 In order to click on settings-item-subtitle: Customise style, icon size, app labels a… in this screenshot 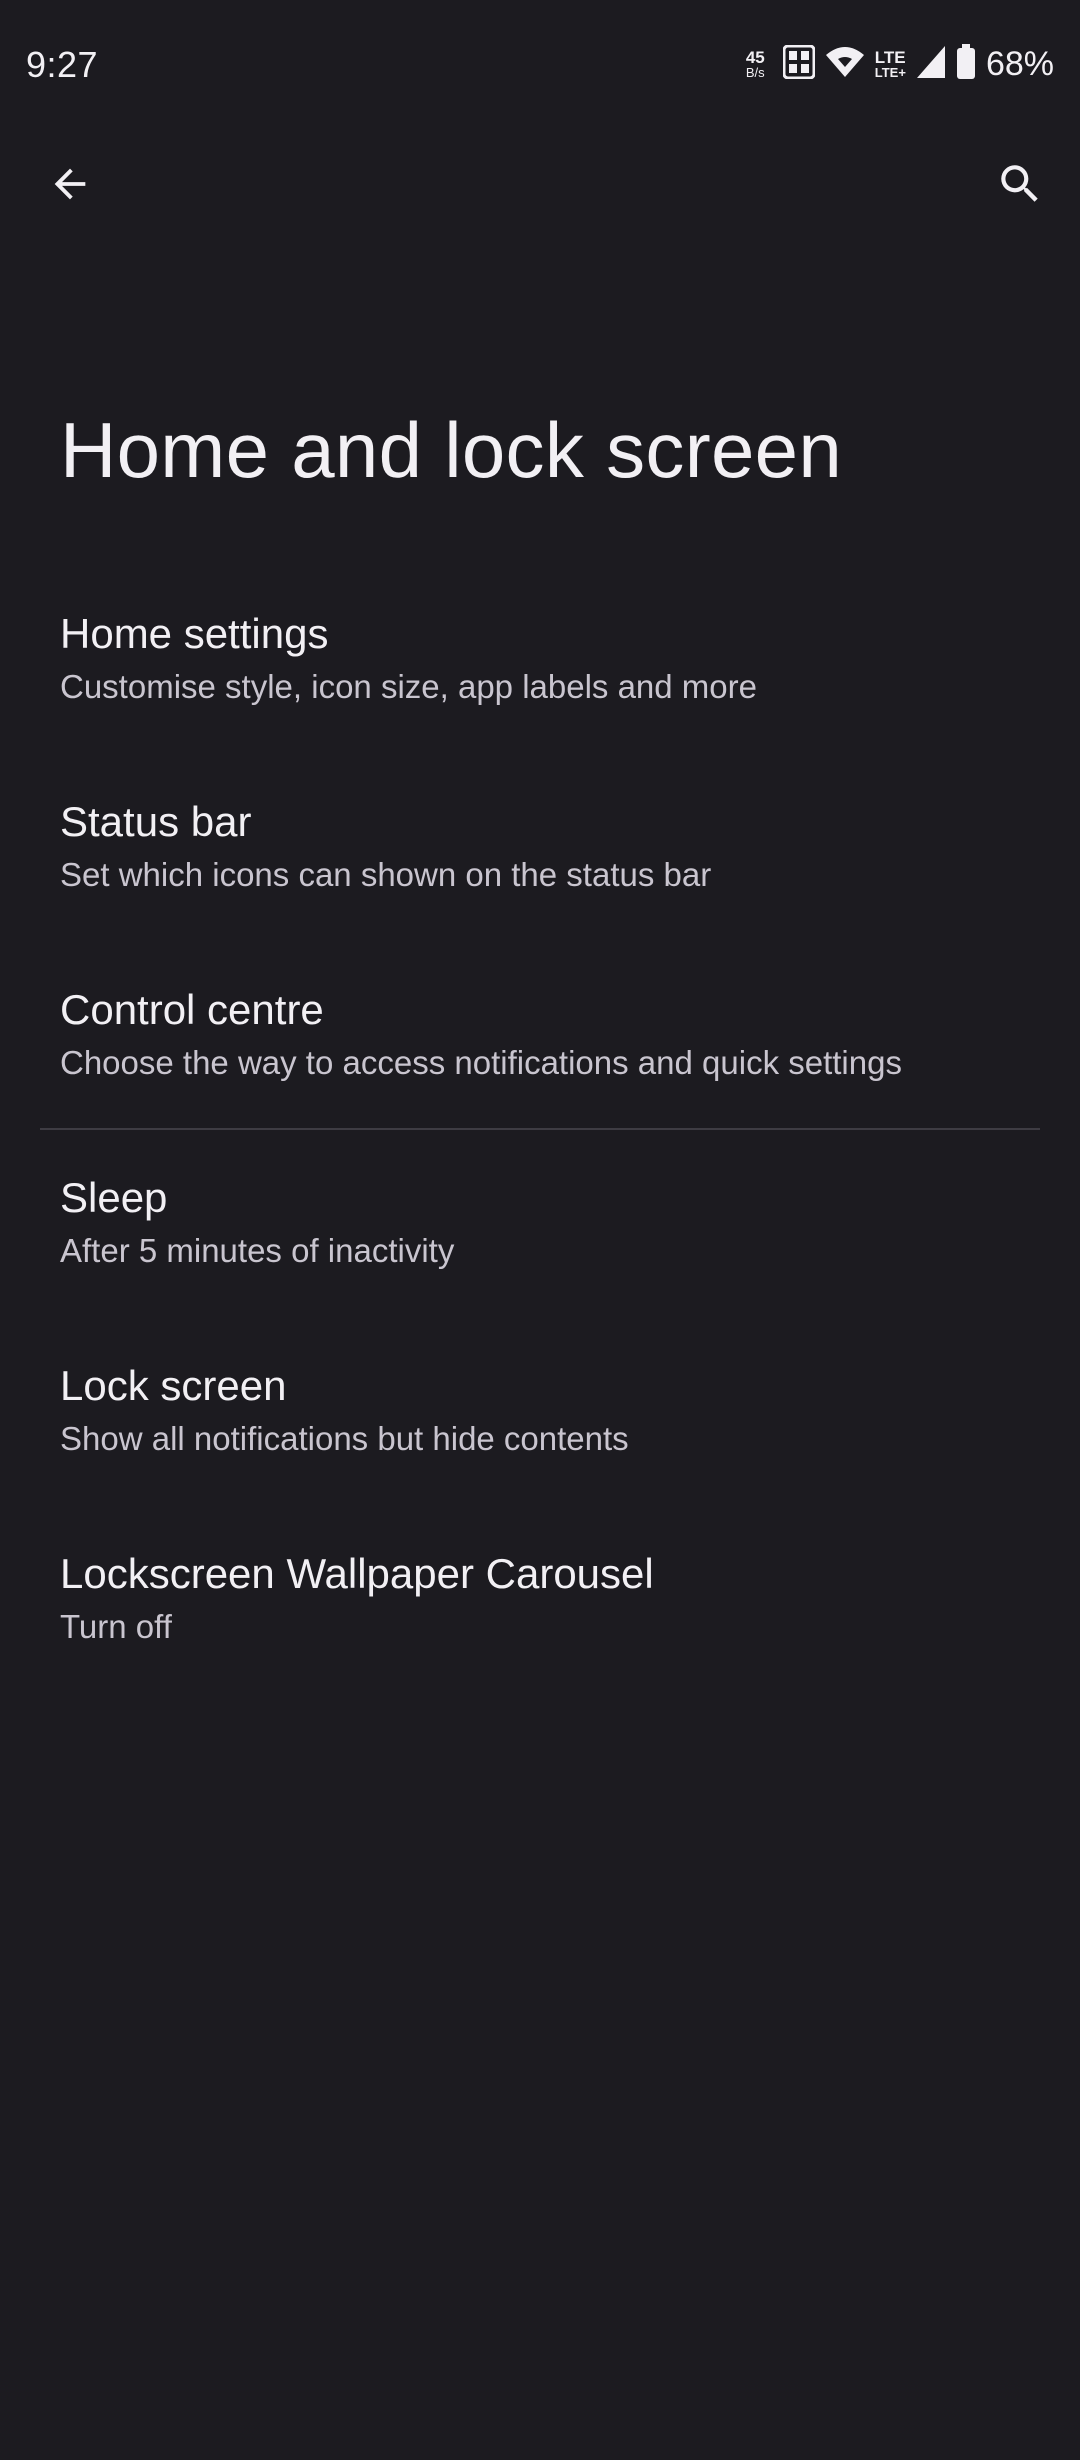, I will do `click(408, 686)`.